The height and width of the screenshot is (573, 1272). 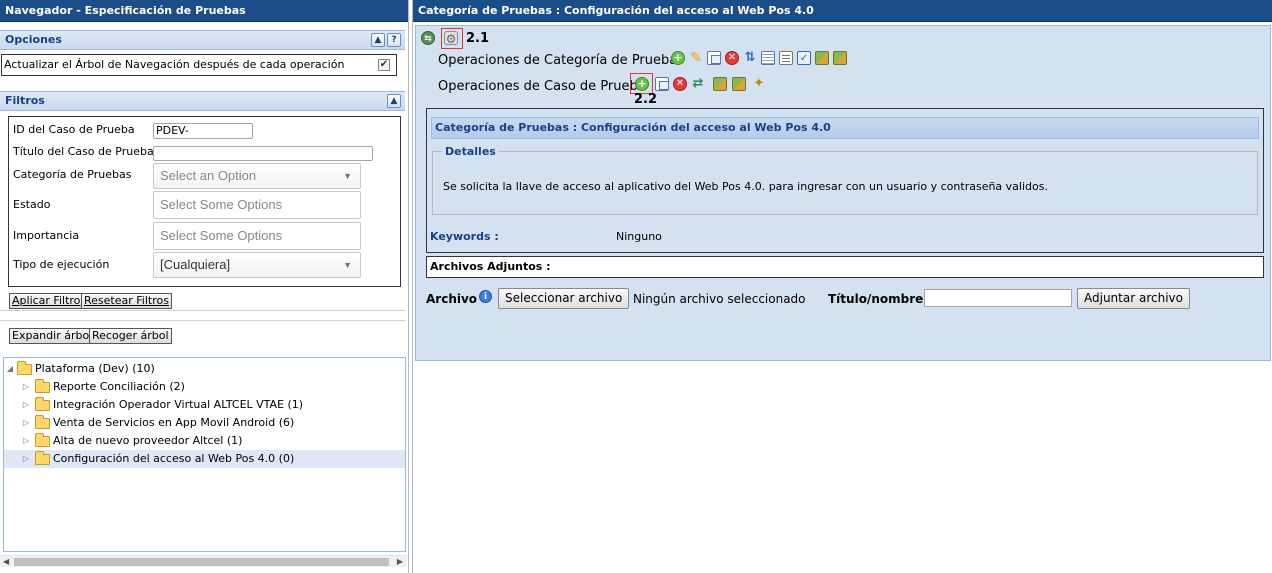 What do you see at coordinates (24, 368) in the screenshot?
I see `folder-open-icon` at bounding box center [24, 368].